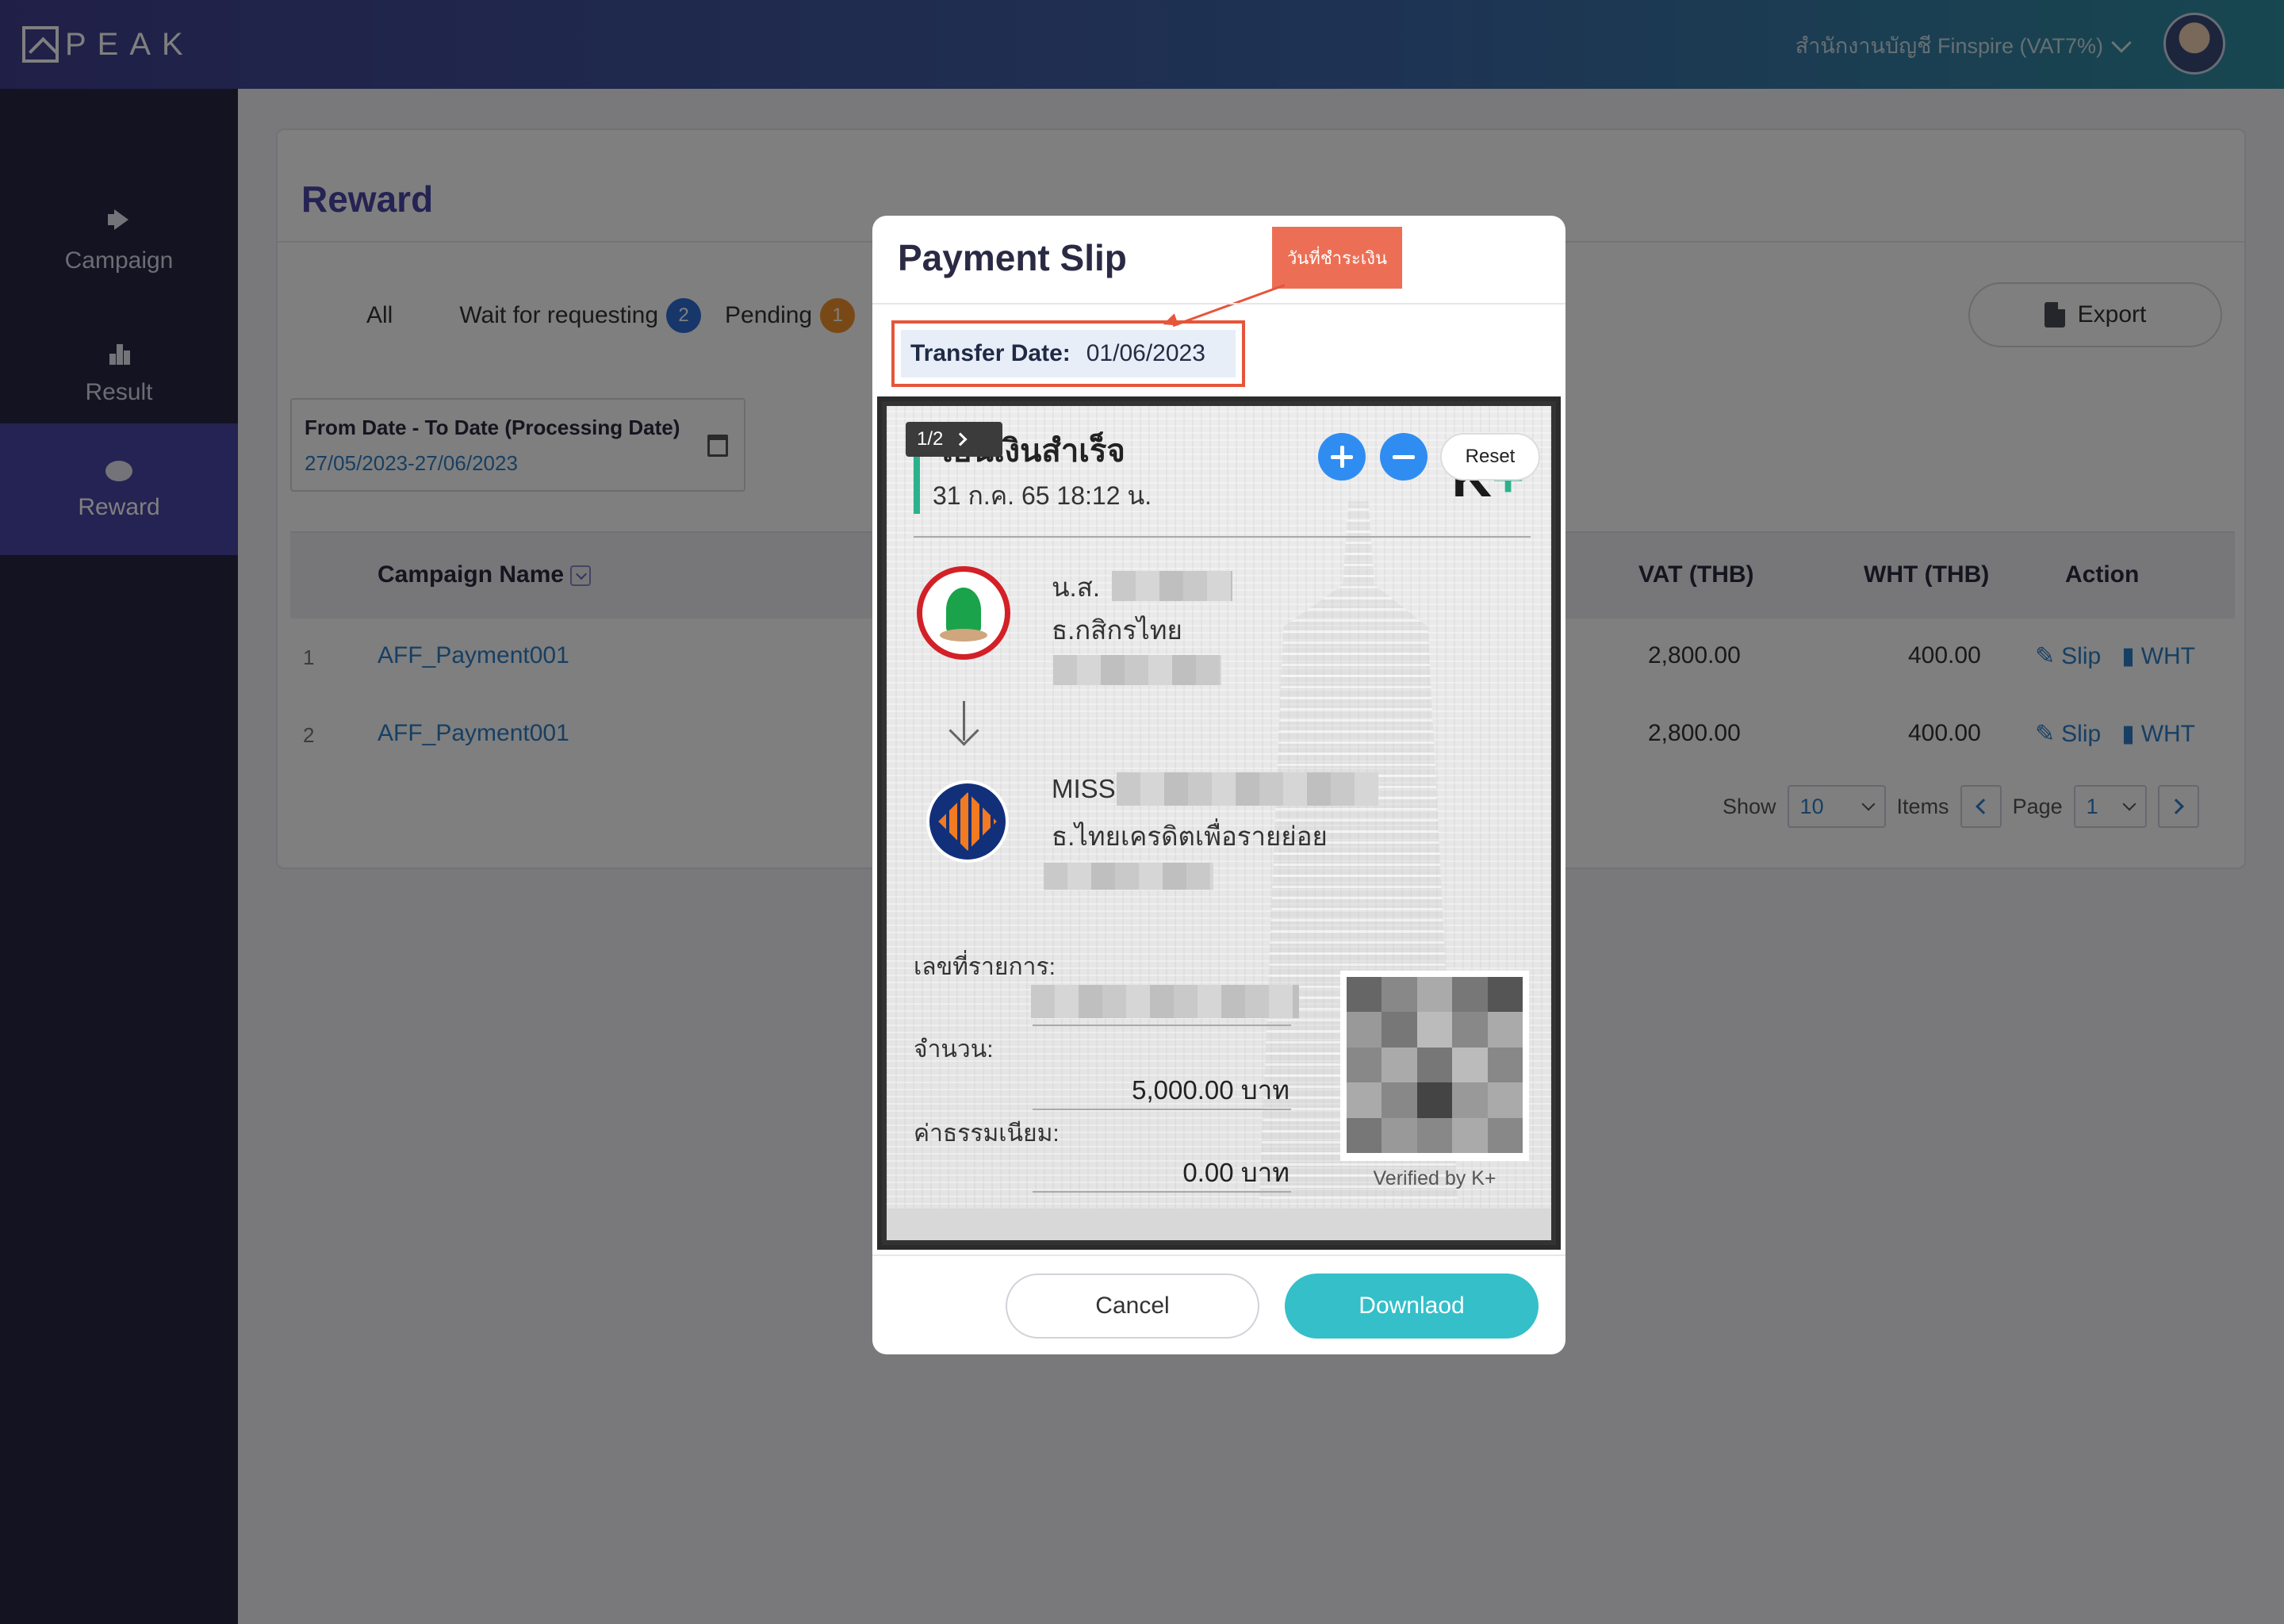  Describe the element at coordinates (1076, 587) in the screenshot. I see `sender-name-prefix: น.ส.` at that location.